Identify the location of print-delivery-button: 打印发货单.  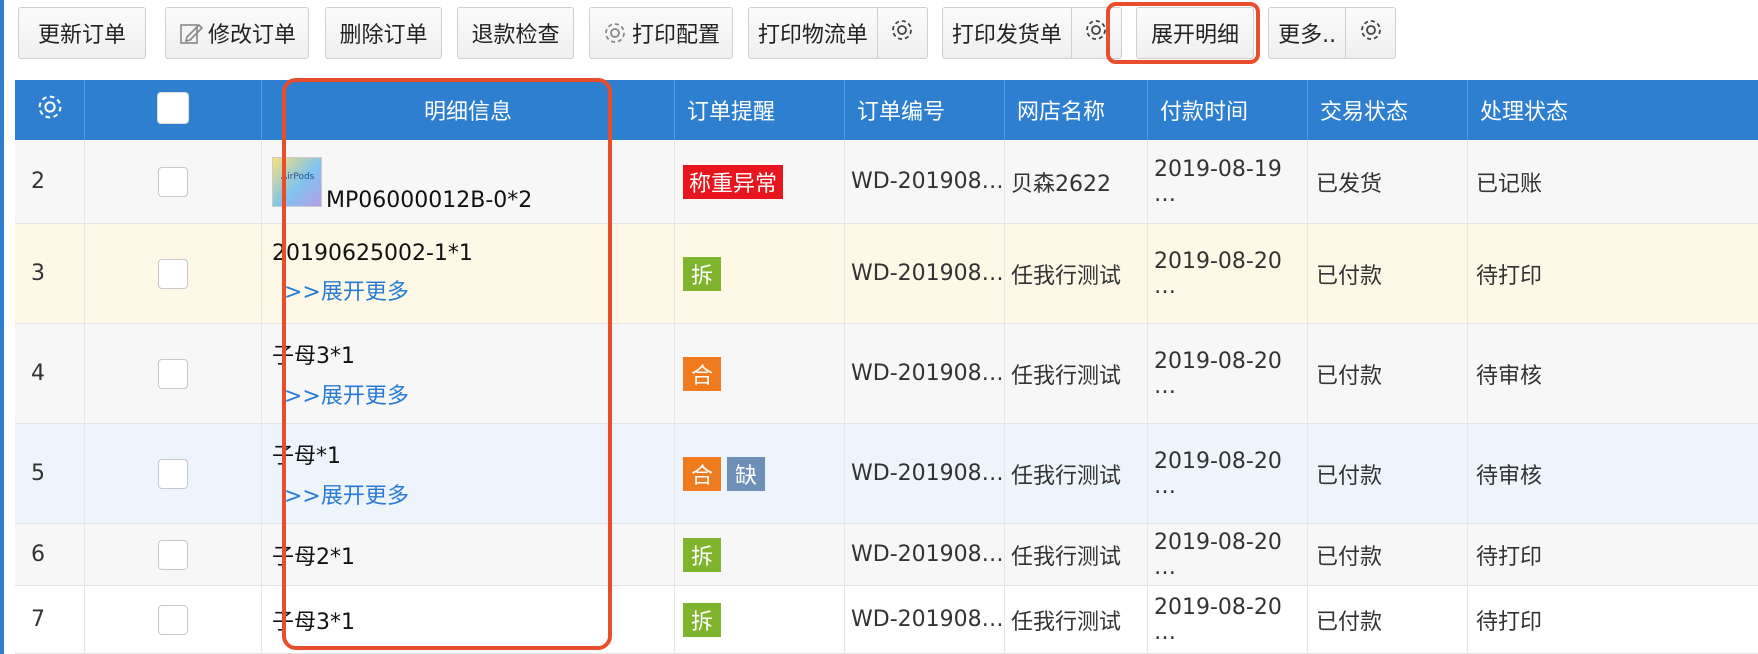
(1007, 33).